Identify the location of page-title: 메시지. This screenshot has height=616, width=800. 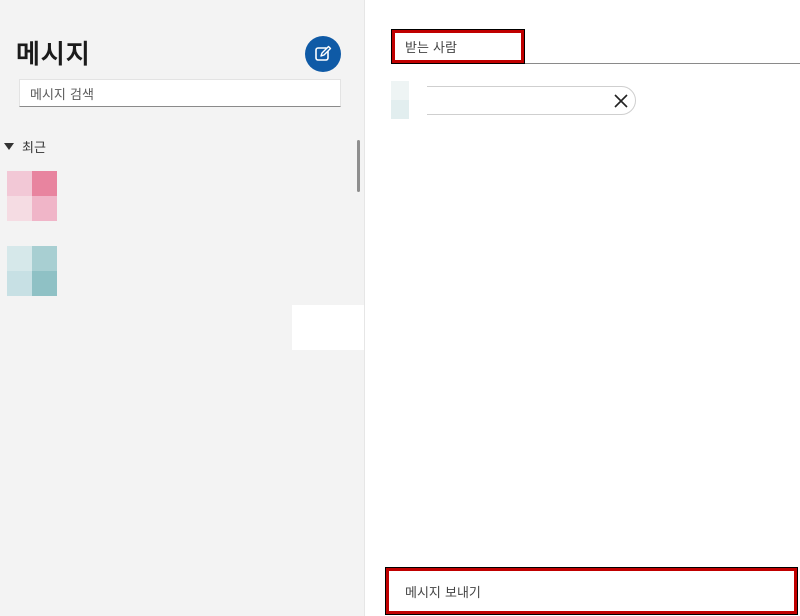
(53, 55).